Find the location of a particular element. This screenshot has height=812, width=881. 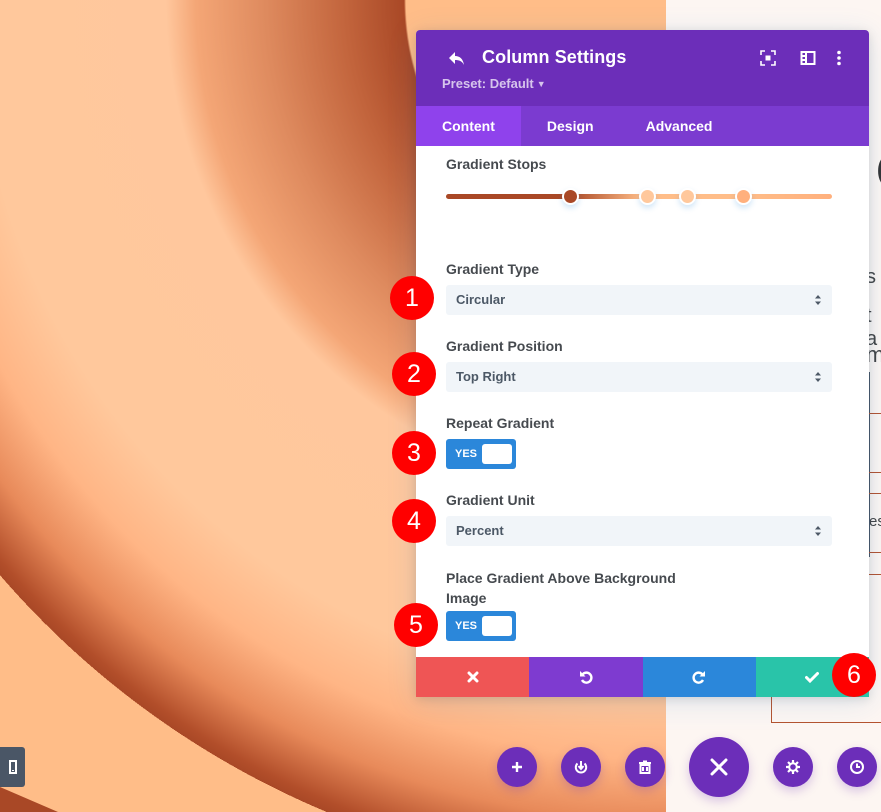

gradient-stops-label: Gradient Stops is located at coordinates (496, 164).